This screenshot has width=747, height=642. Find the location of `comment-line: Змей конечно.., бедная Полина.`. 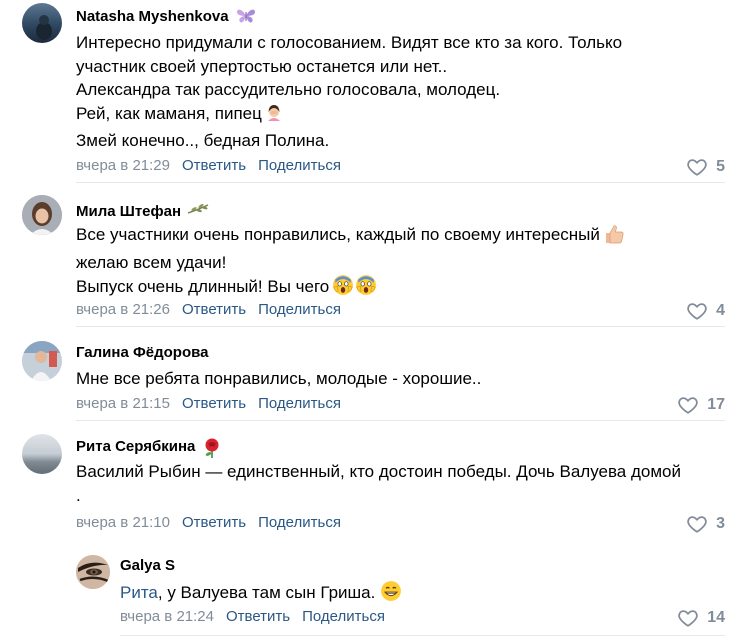

comment-line: Змей конечно.., бедная Полина. is located at coordinates (203, 140).